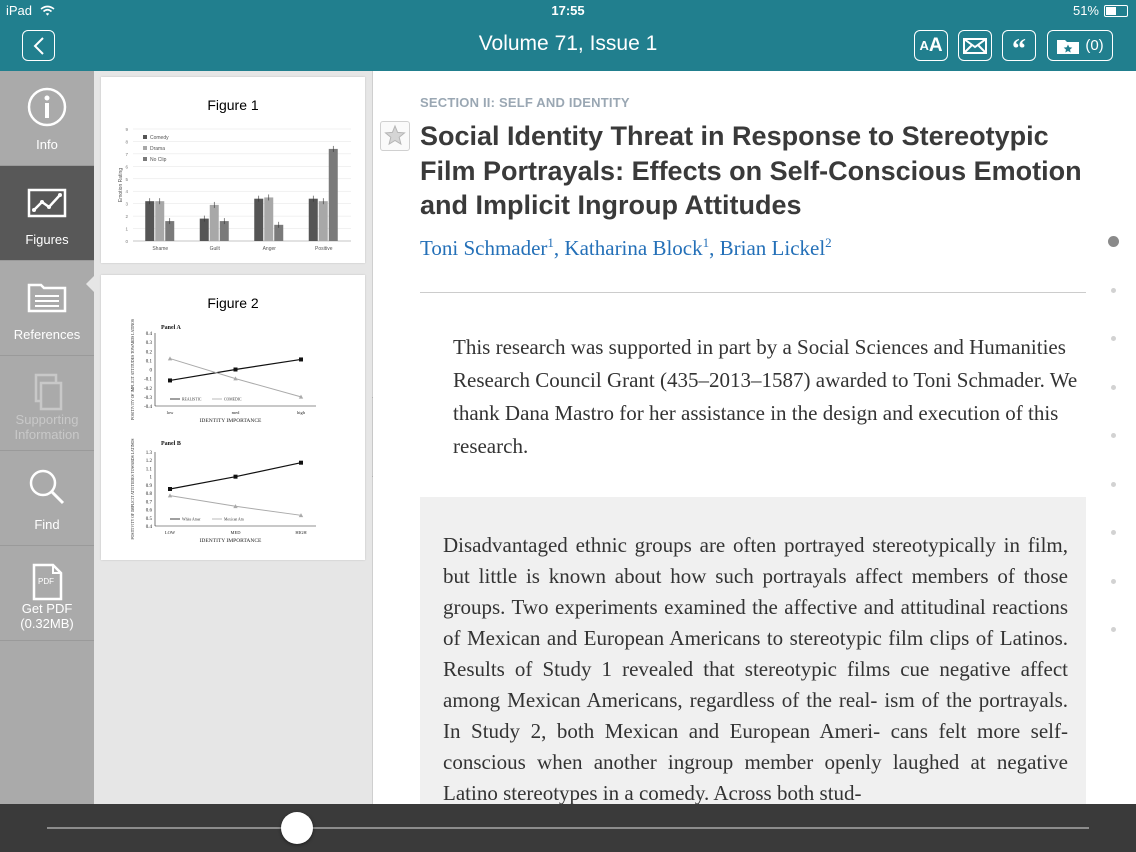 The image size is (1136, 852). What do you see at coordinates (773, 248) in the screenshot?
I see `author-link: Brian Lickel` at bounding box center [773, 248].